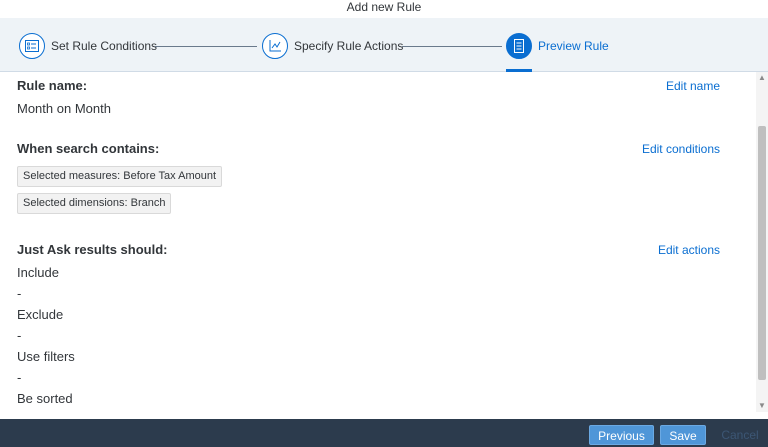  What do you see at coordinates (762, 253) in the screenshot?
I see `scroll-thumb` at bounding box center [762, 253].